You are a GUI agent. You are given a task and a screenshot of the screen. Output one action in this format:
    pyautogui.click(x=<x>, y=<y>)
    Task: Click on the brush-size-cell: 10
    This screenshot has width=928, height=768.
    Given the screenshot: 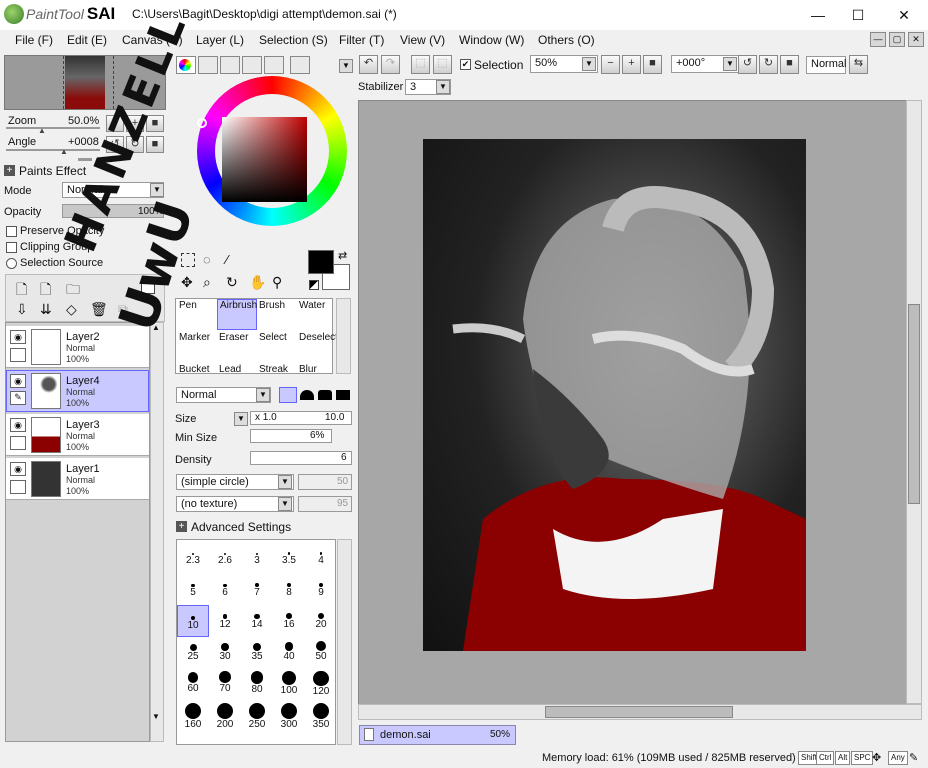 What is the action you would take?
    pyautogui.click(x=193, y=621)
    